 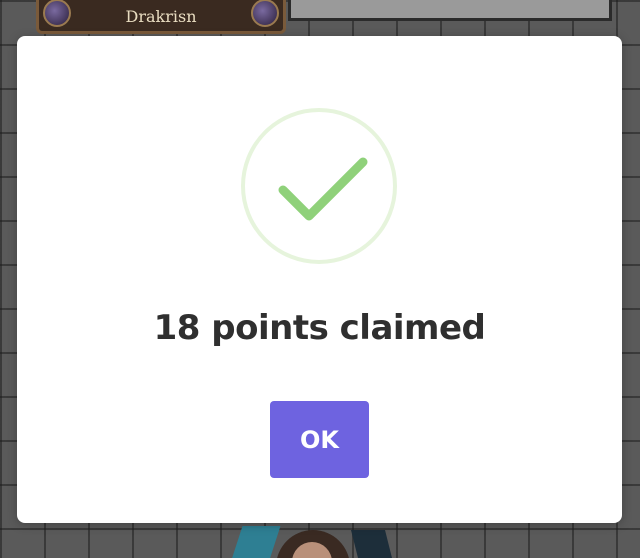 I want to click on character-name: Drakrisn, so click(x=161, y=16).